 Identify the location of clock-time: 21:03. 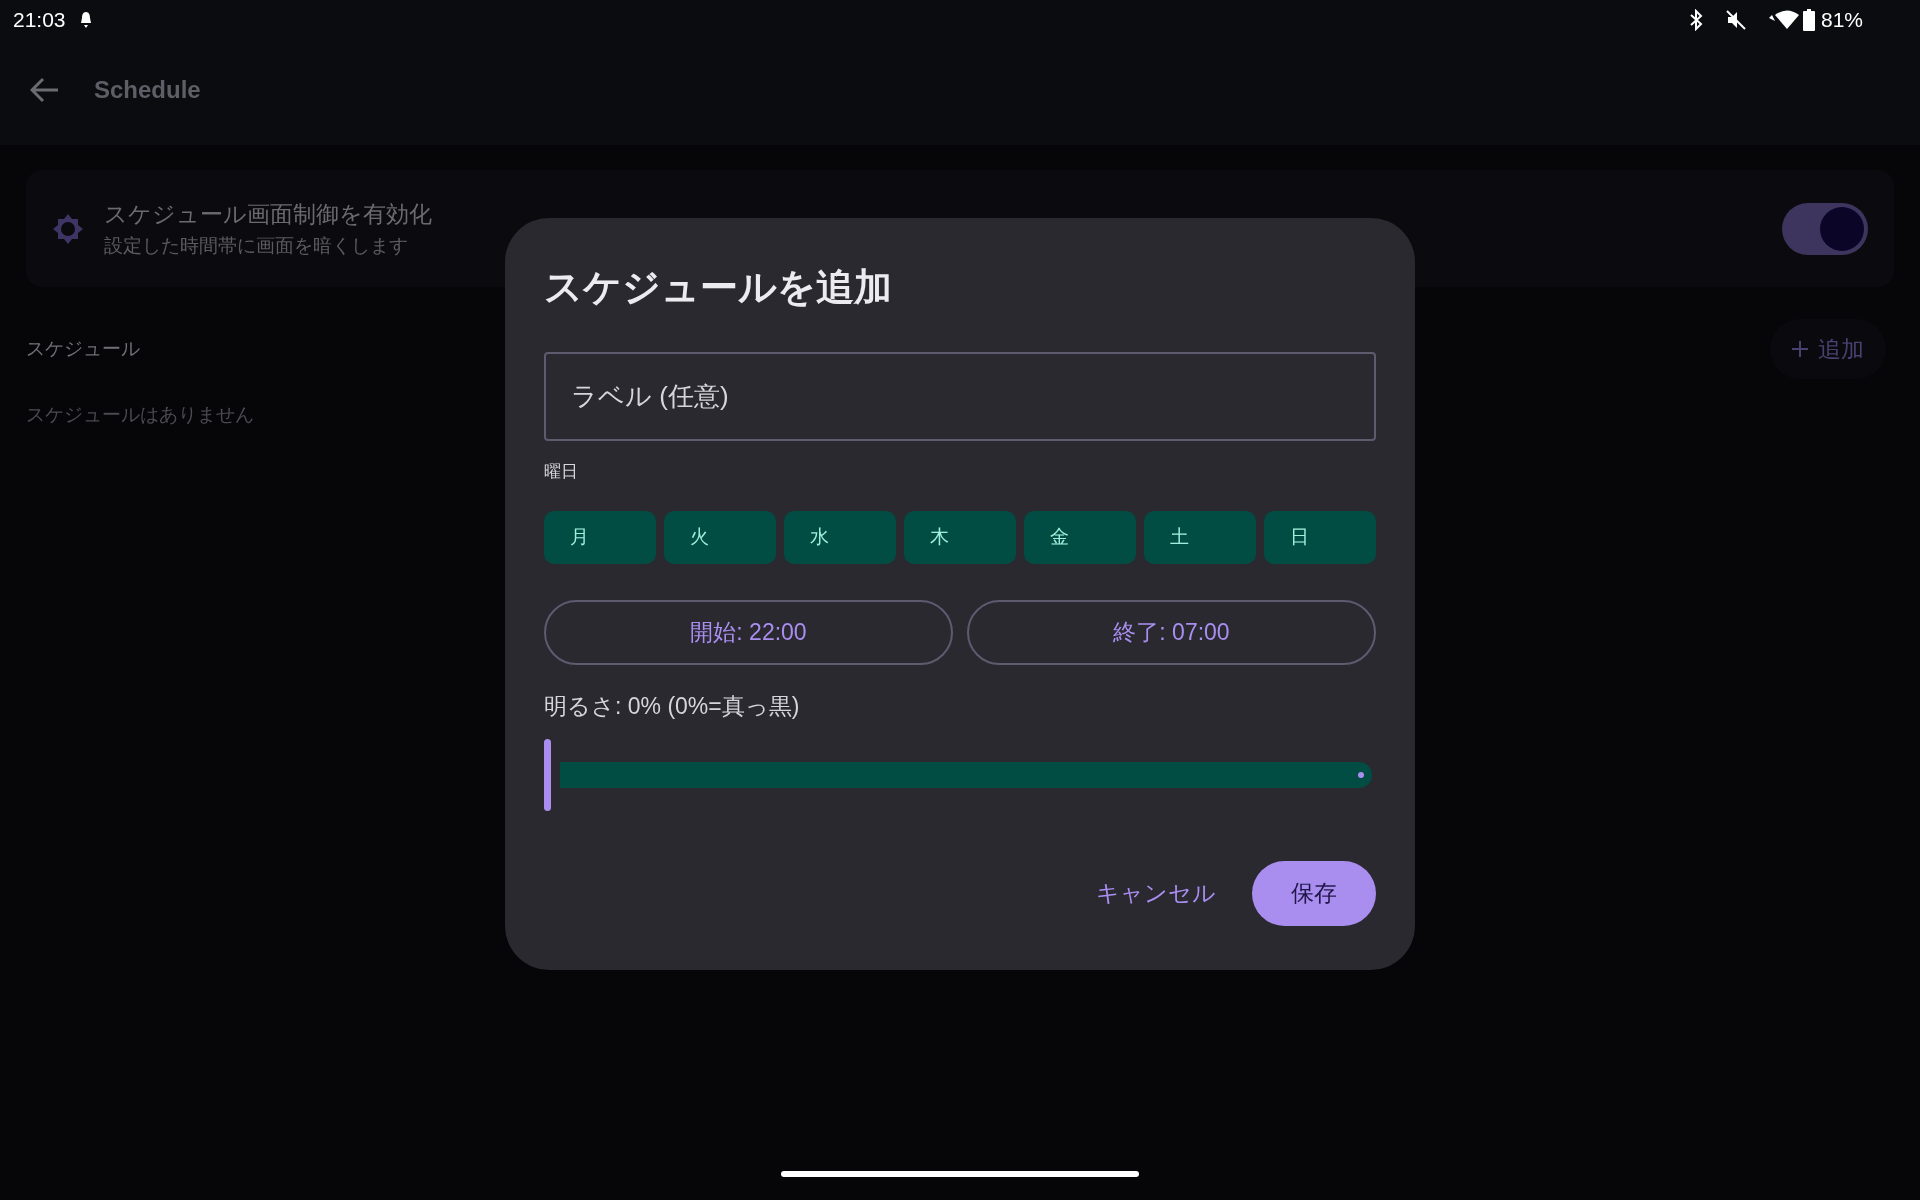
(39, 20).